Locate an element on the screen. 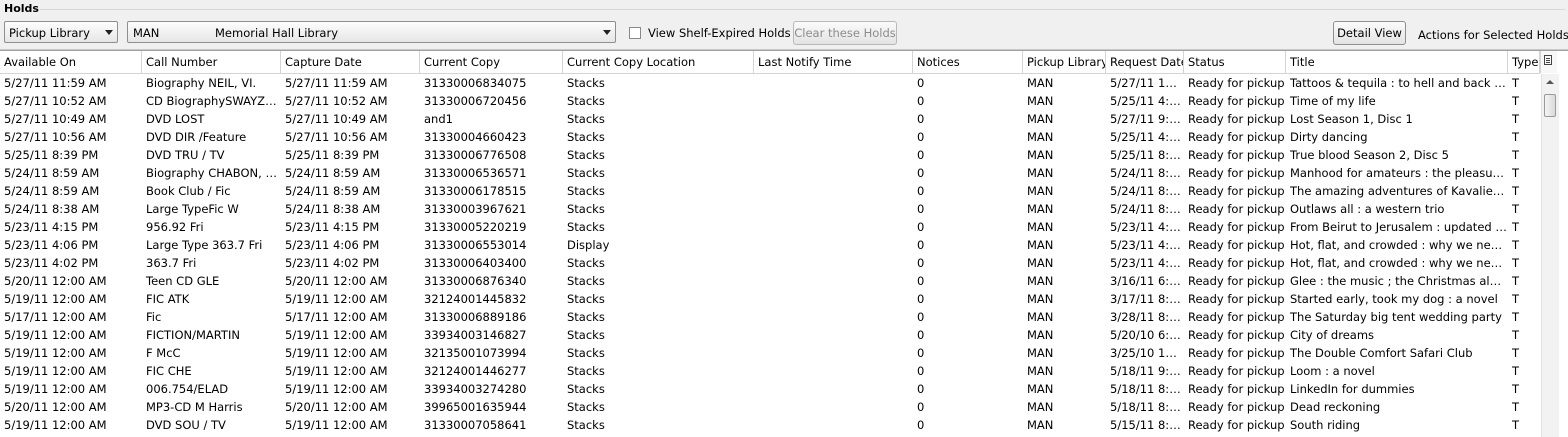 This screenshot has height=437, width=1568. scrollbar-thumb is located at coordinates (1550, 105).